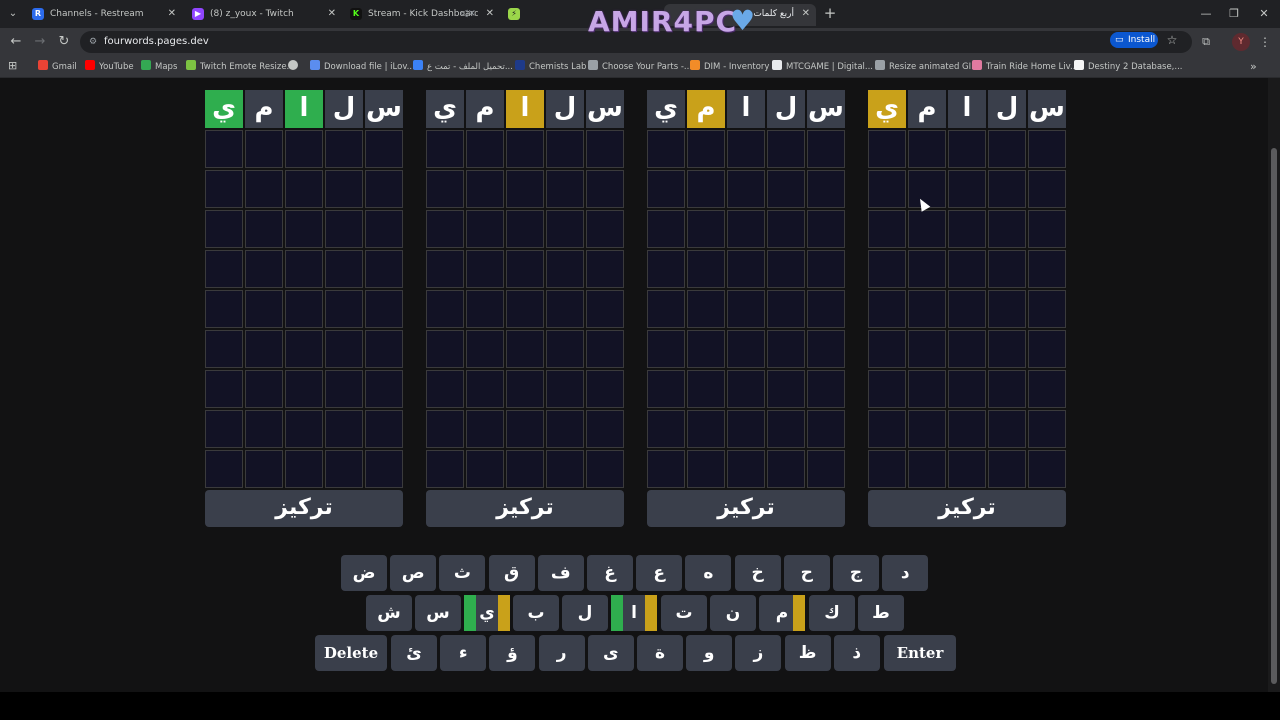 The height and width of the screenshot is (720, 1280). I want to click on key: ف, so click(560, 573).